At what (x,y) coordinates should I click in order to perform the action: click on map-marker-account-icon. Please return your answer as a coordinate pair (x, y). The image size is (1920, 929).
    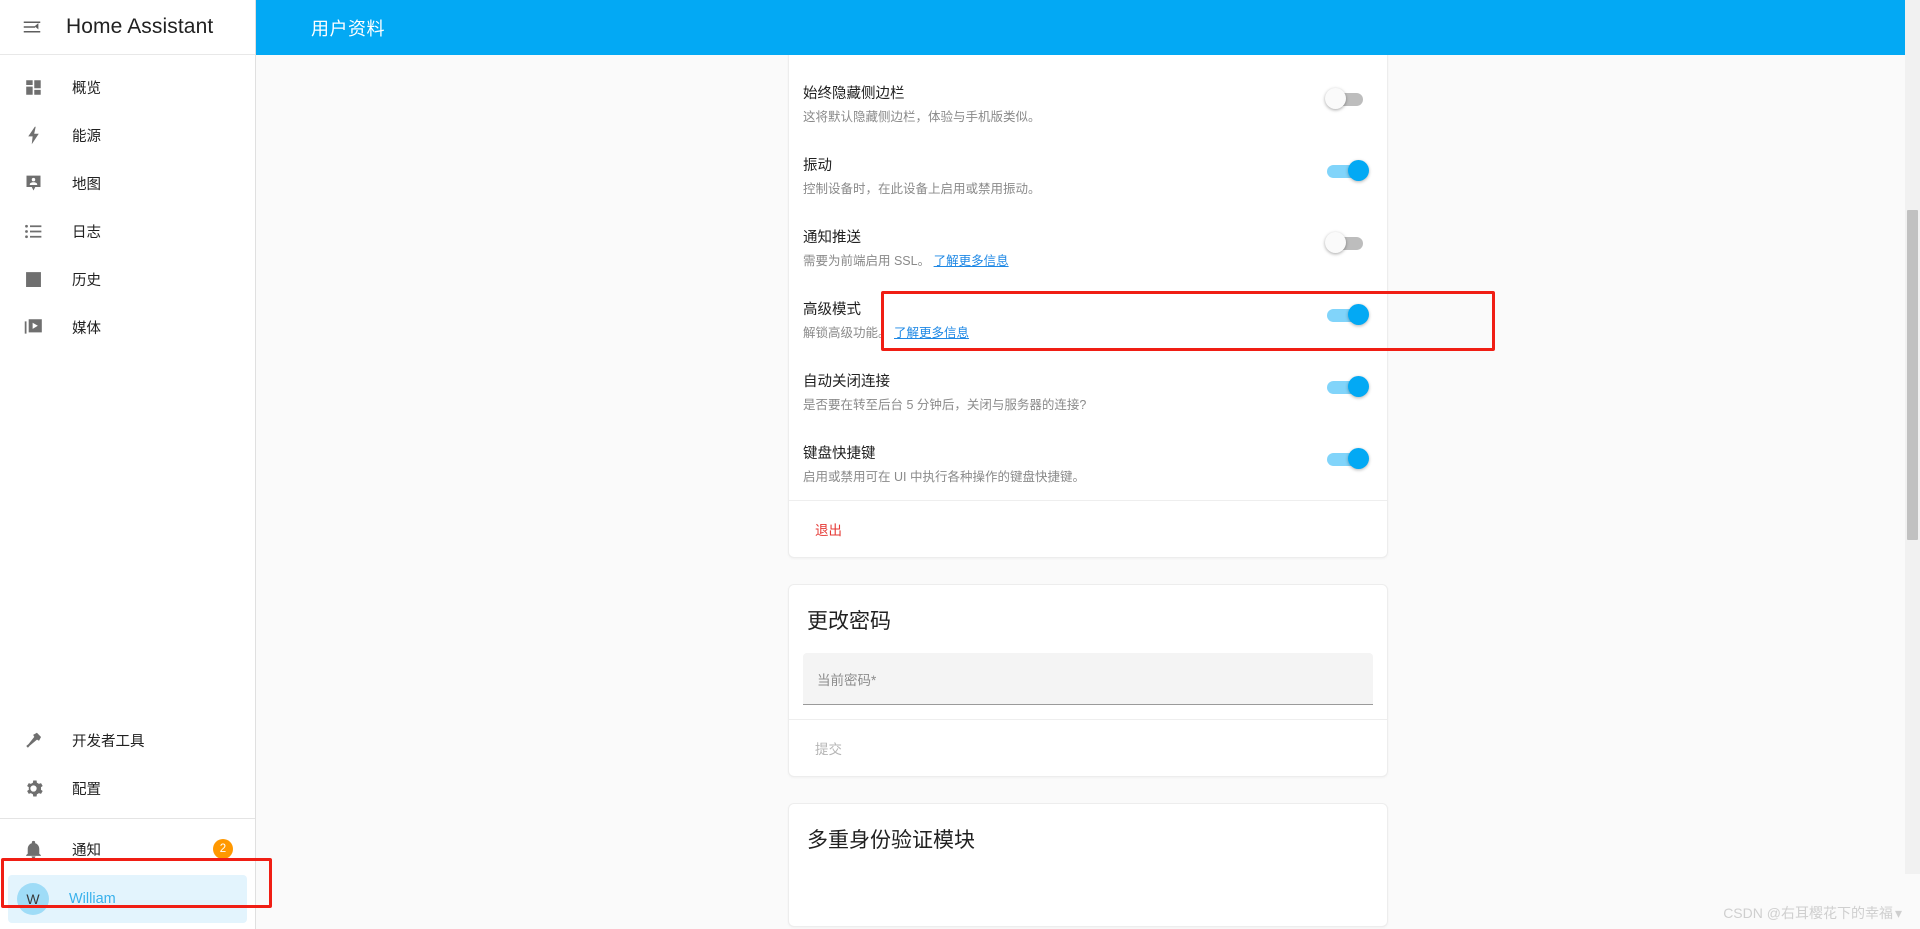
    Looking at the image, I should click on (33, 183).